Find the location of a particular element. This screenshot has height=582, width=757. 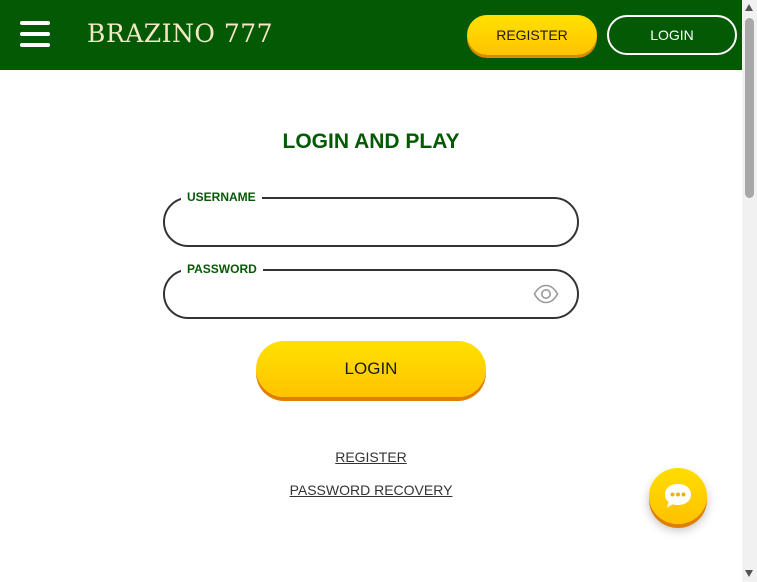

login-button: LOGIN is located at coordinates (371, 369).